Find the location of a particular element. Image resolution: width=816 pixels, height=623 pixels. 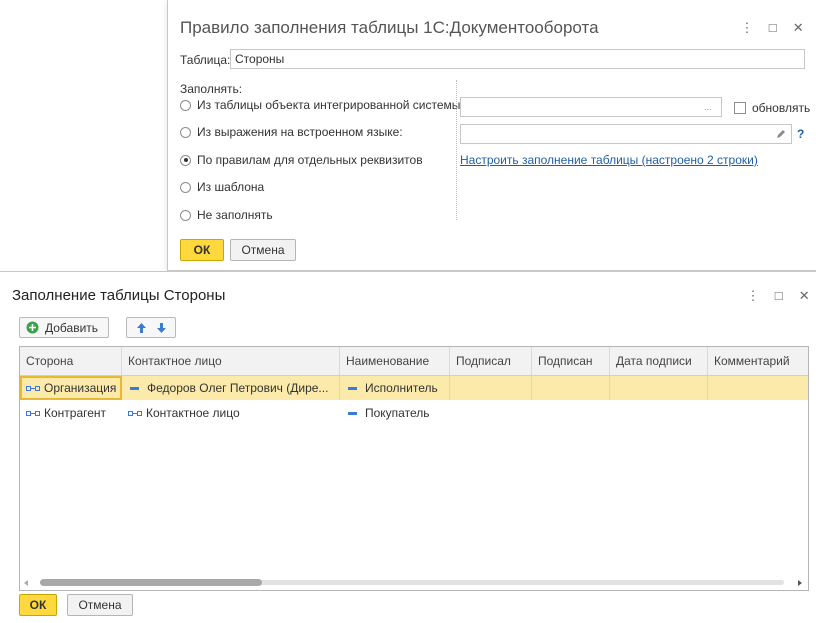

cell-text: Контрагент is located at coordinates (75, 413).